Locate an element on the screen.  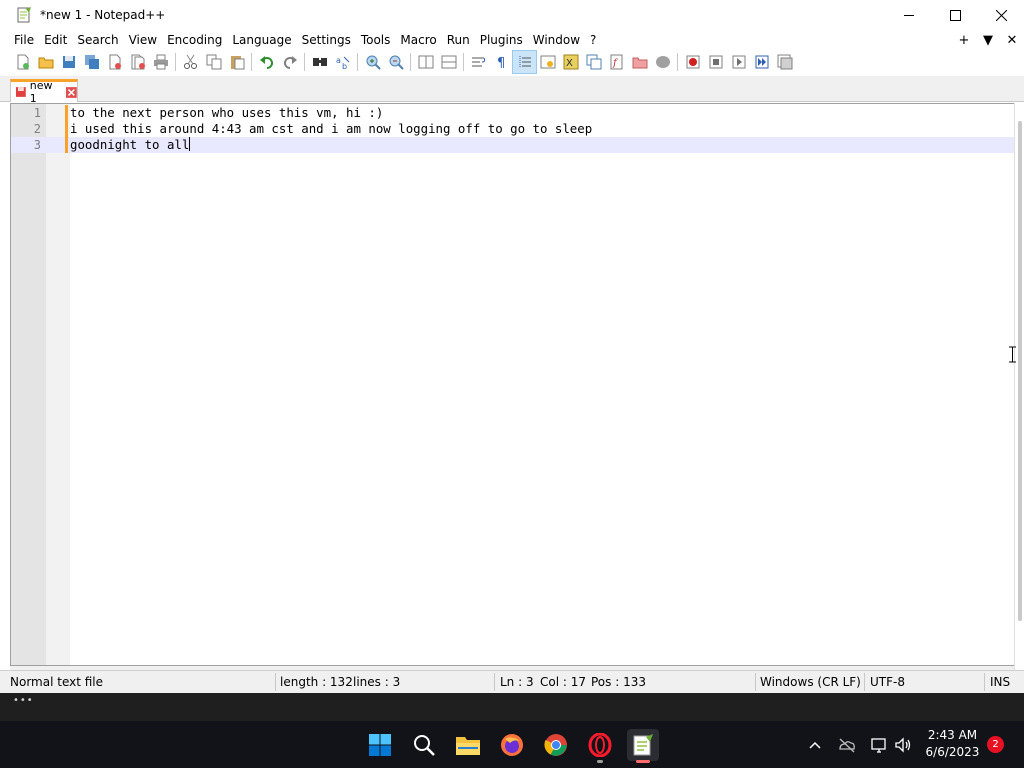
vertical-scrollbar: ▼ is located at coordinates (1019, 412).